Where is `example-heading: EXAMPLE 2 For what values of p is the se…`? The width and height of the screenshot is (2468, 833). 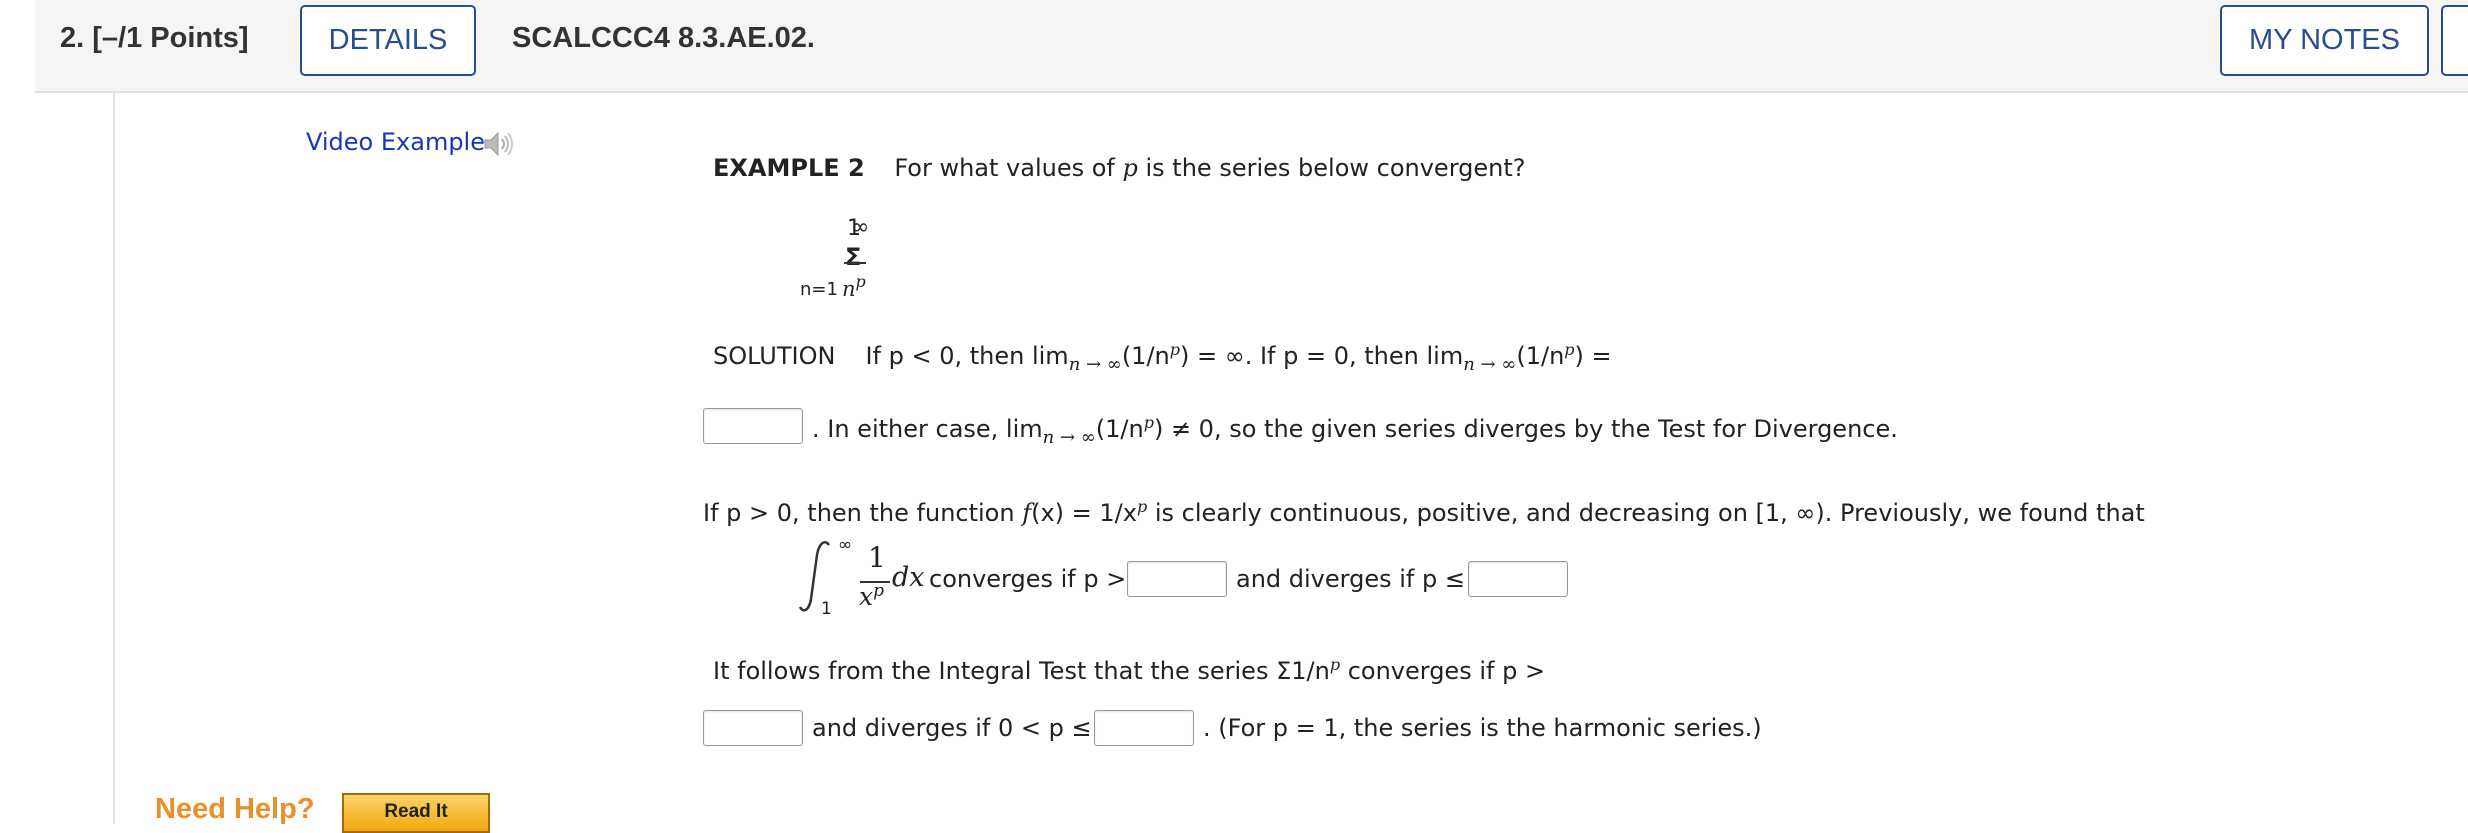
example-heading: EXAMPLE 2 For what values of p is the se… is located at coordinates (1119, 168).